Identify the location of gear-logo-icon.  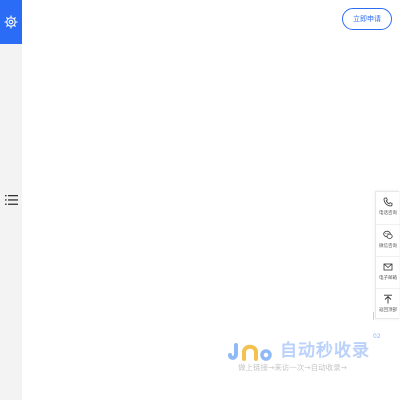
(11, 22).